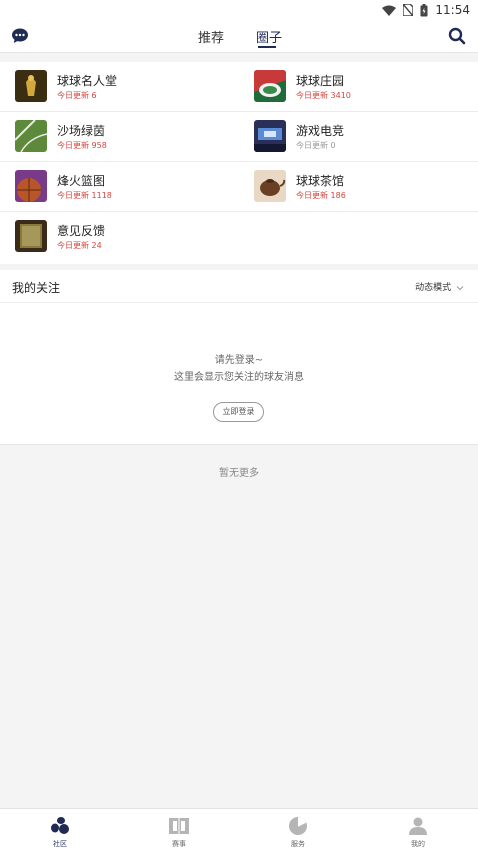 The width and height of the screenshot is (478, 851). I want to click on community-icon, so click(60, 825).